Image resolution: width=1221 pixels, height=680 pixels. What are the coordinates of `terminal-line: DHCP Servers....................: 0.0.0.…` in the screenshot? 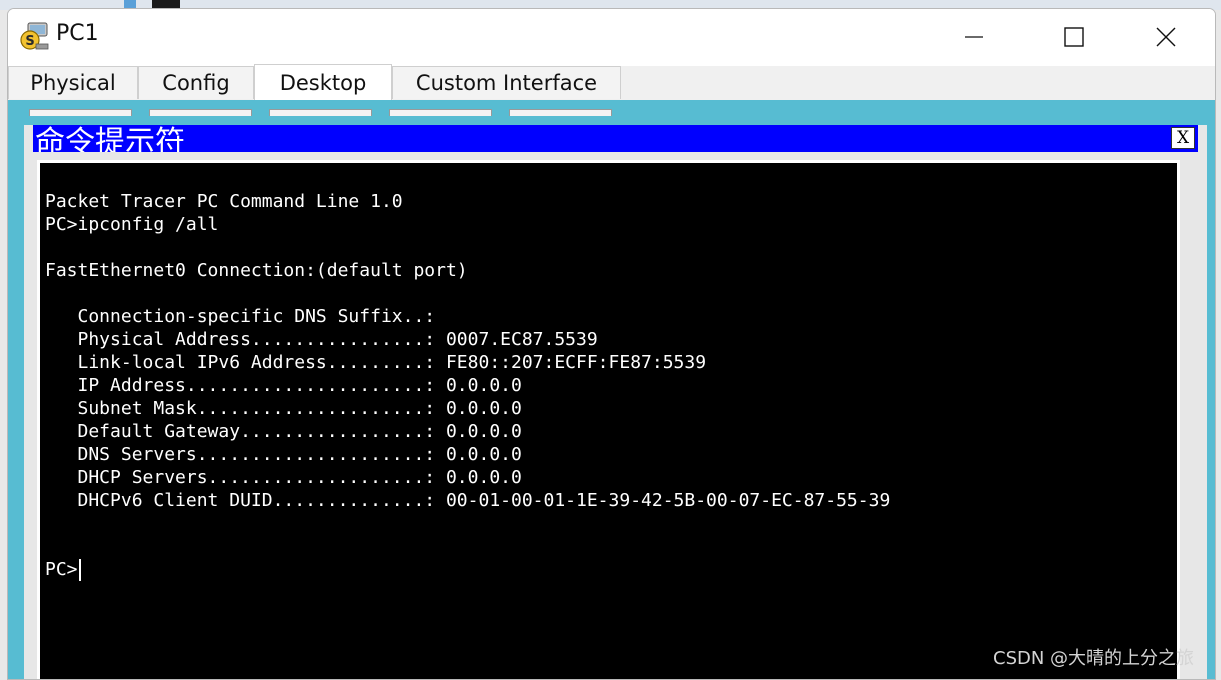 It's located at (283, 477).